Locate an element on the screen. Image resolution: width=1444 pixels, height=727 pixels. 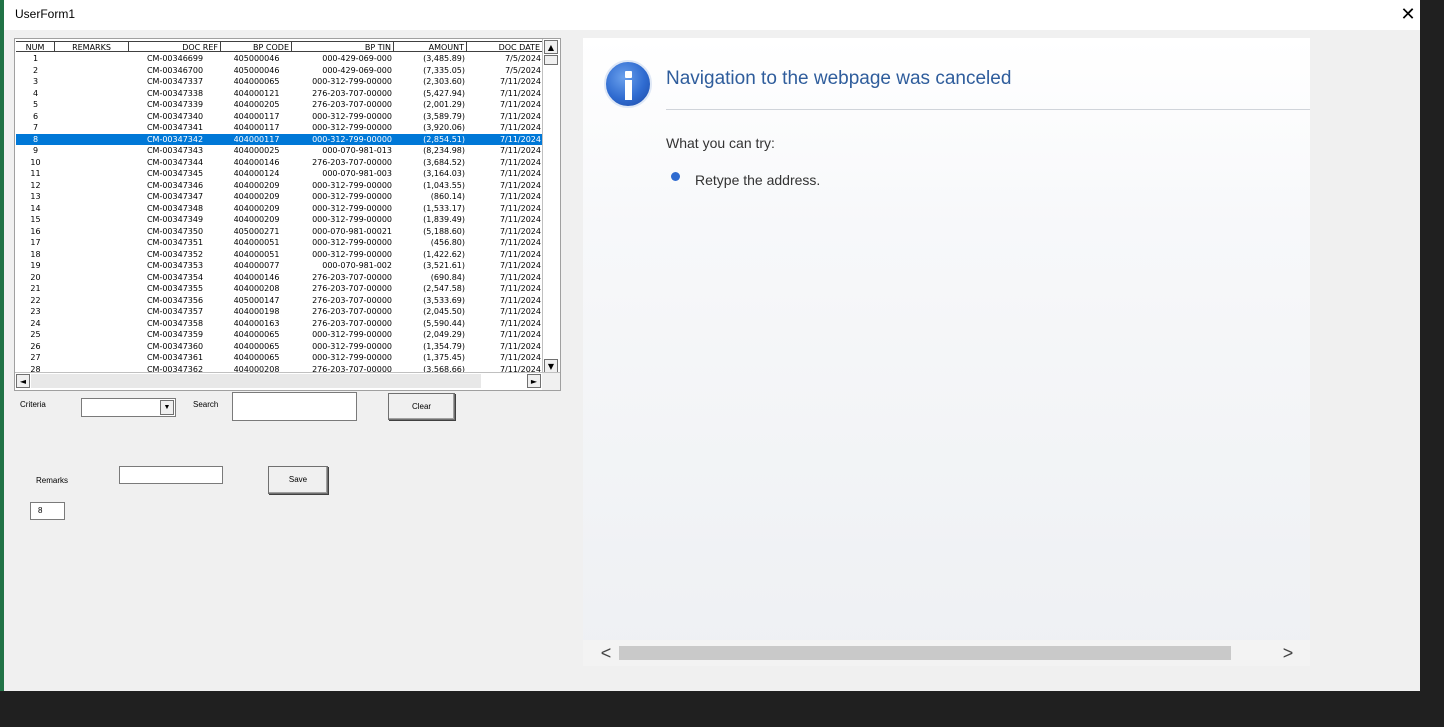
header-doc-ref: DOC REF is located at coordinates (175, 46).